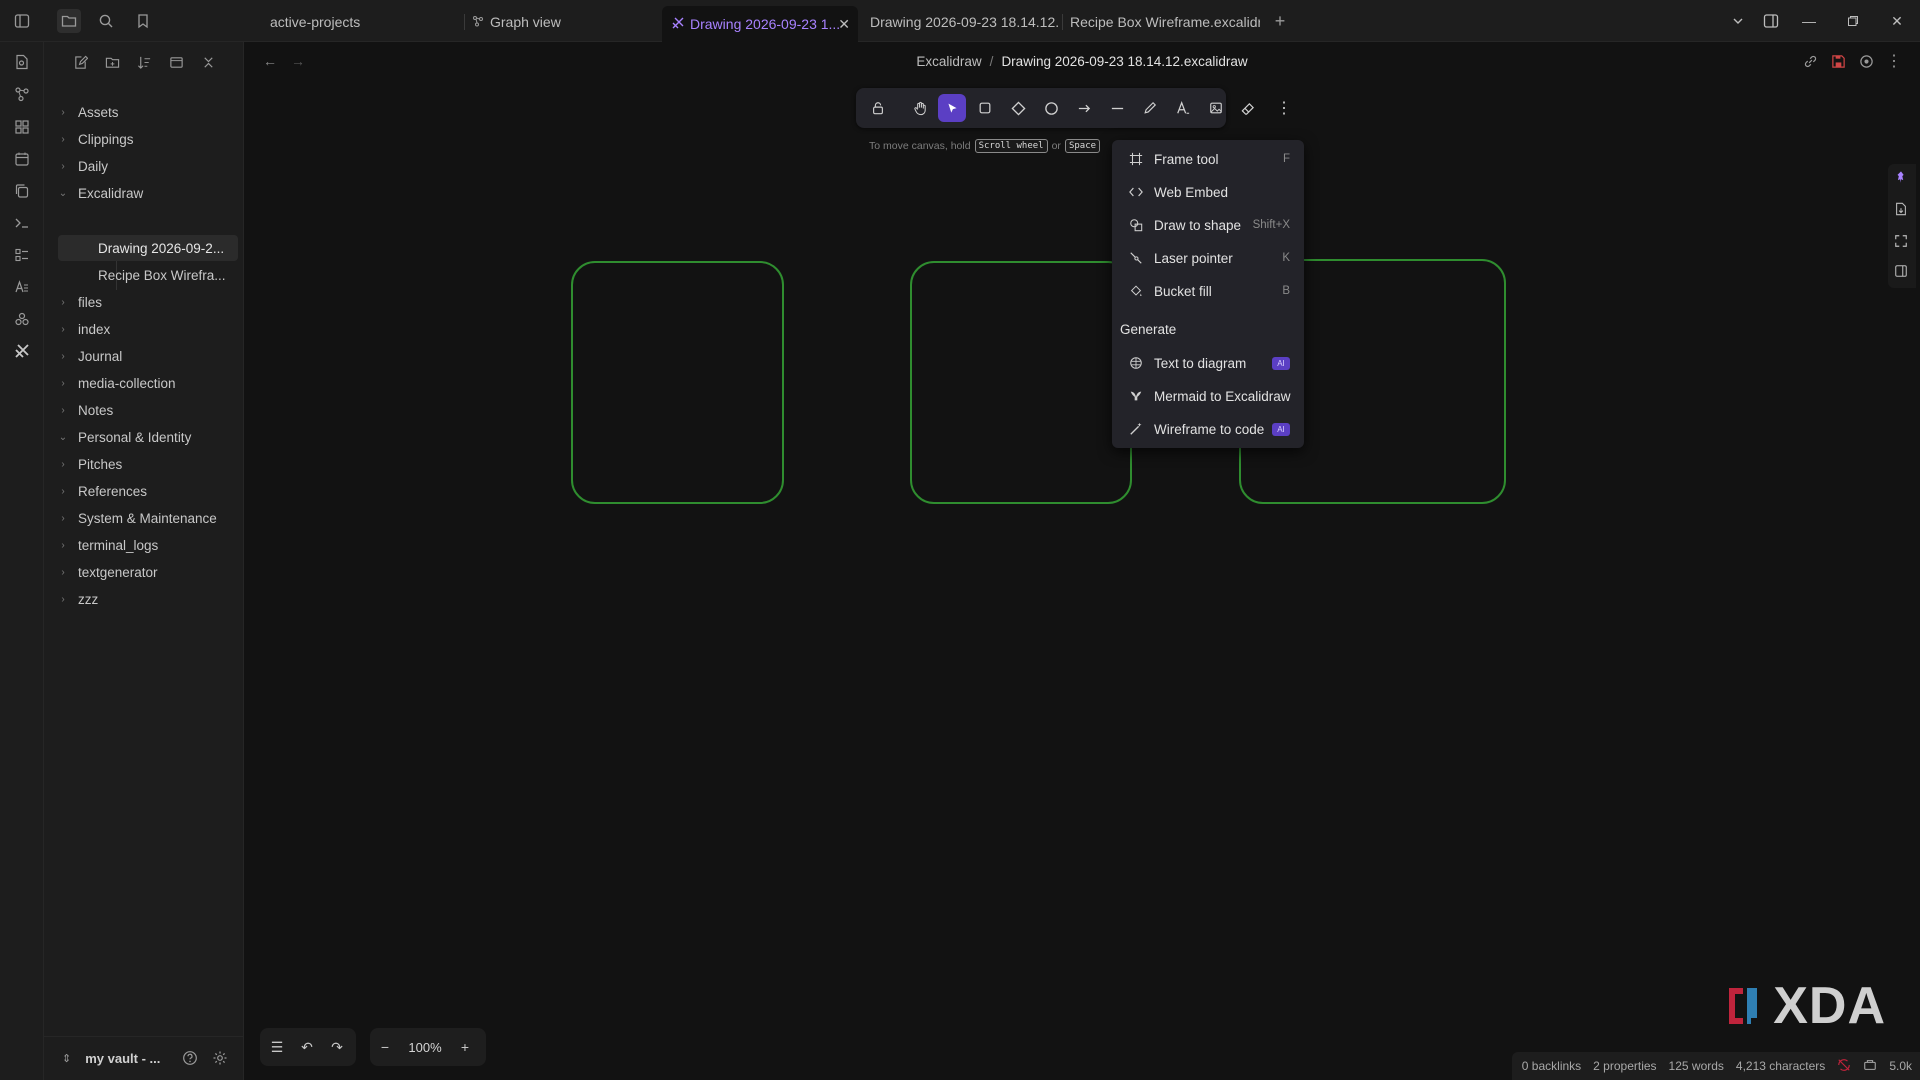 The height and width of the screenshot is (1080, 1920). What do you see at coordinates (1870, 1066) in the screenshot?
I see `storage-icon` at bounding box center [1870, 1066].